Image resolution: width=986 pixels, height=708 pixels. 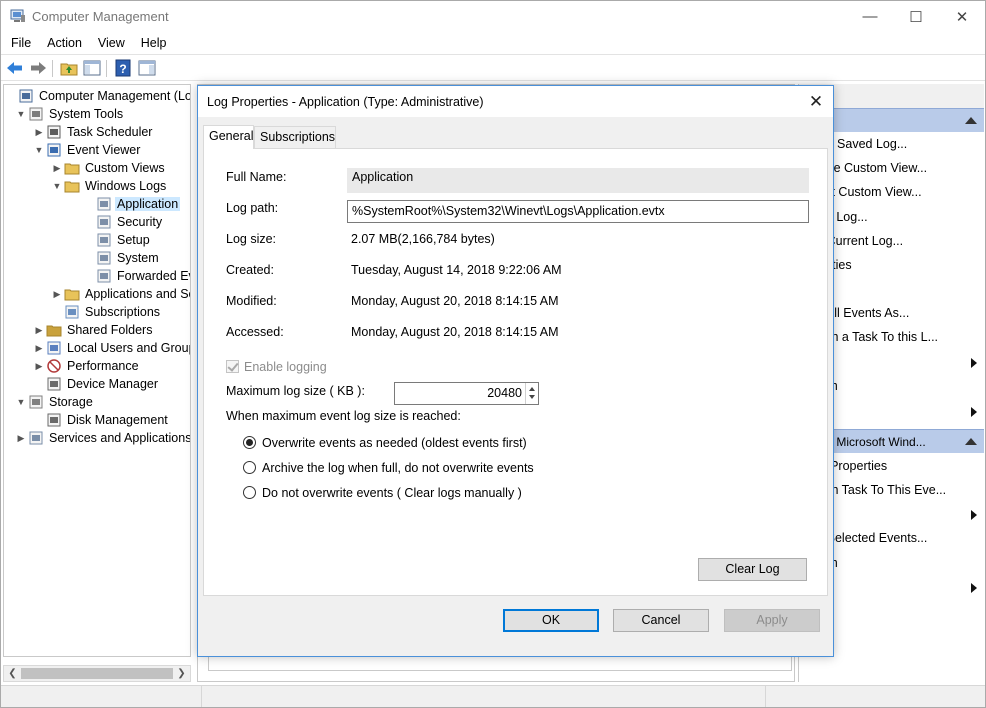 I want to click on status-bar, so click(x=493, y=696).